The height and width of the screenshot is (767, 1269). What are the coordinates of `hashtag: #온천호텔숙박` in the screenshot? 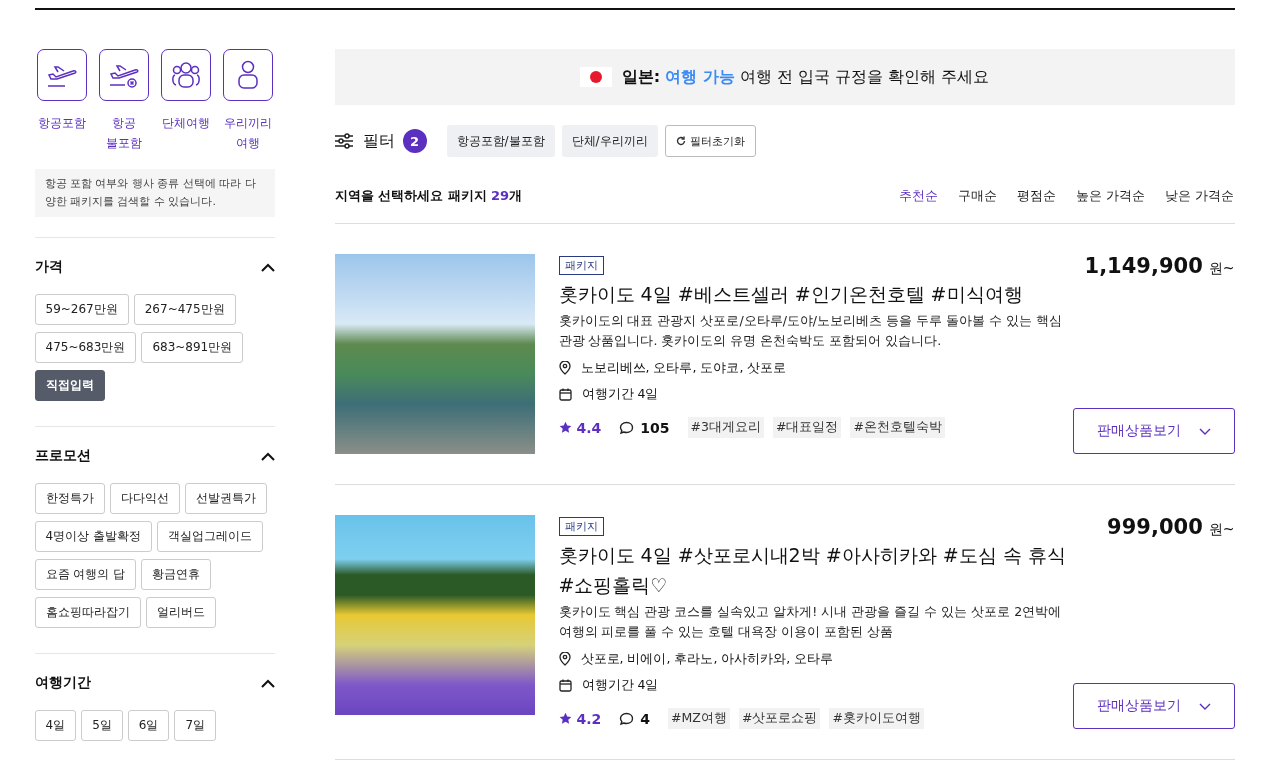 It's located at (897, 427).